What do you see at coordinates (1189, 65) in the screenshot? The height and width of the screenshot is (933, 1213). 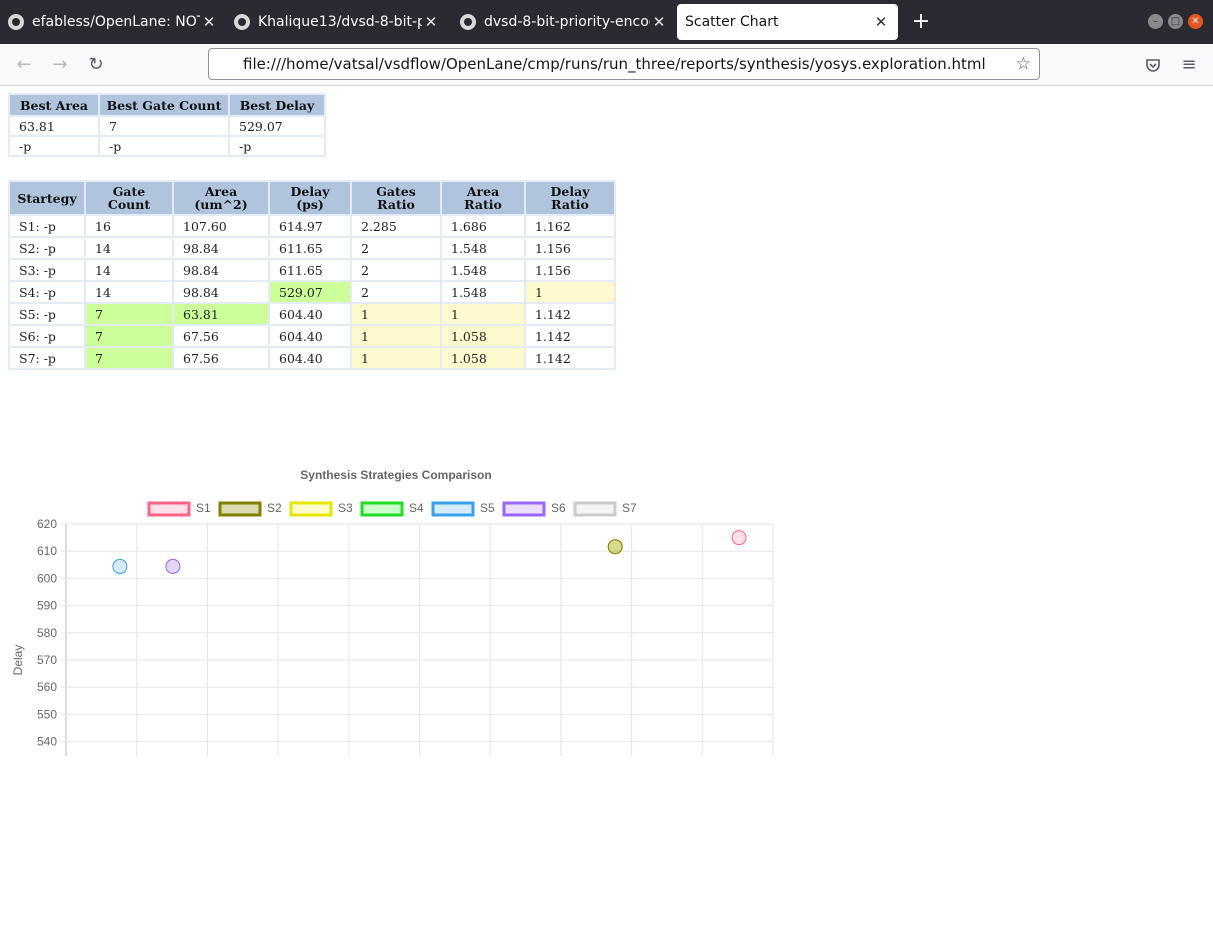 I see `hamburger-menu-icon: ≡` at bounding box center [1189, 65].